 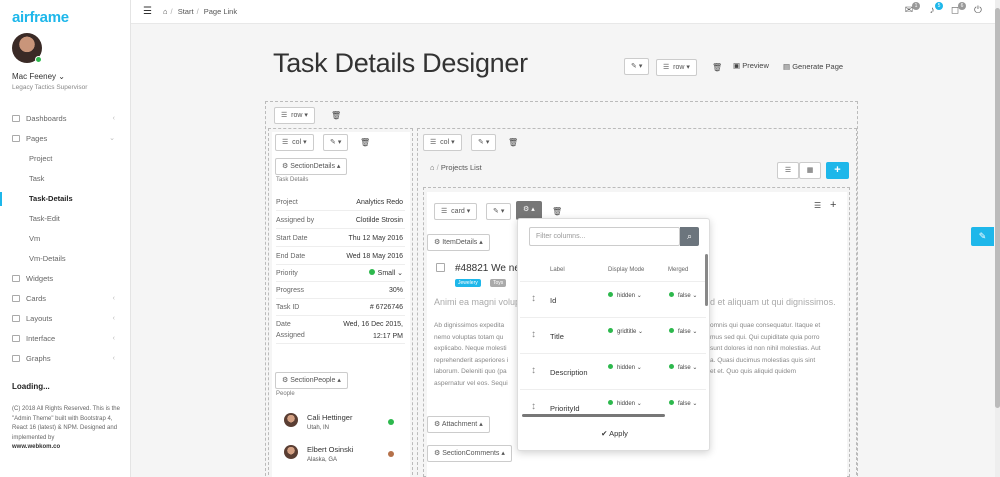 I want to click on generate-page-button: ▤ Generate Page, so click(x=813, y=66).